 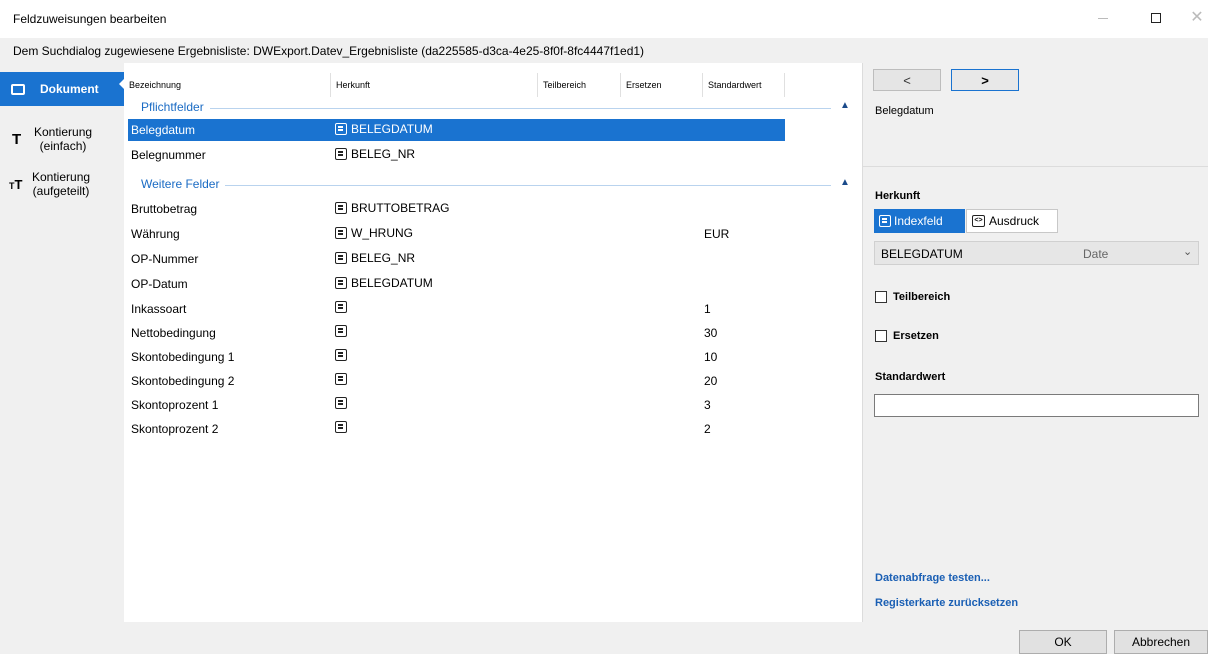 I want to click on dropdown-value: BELEGDATUM, so click(x=922, y=254).